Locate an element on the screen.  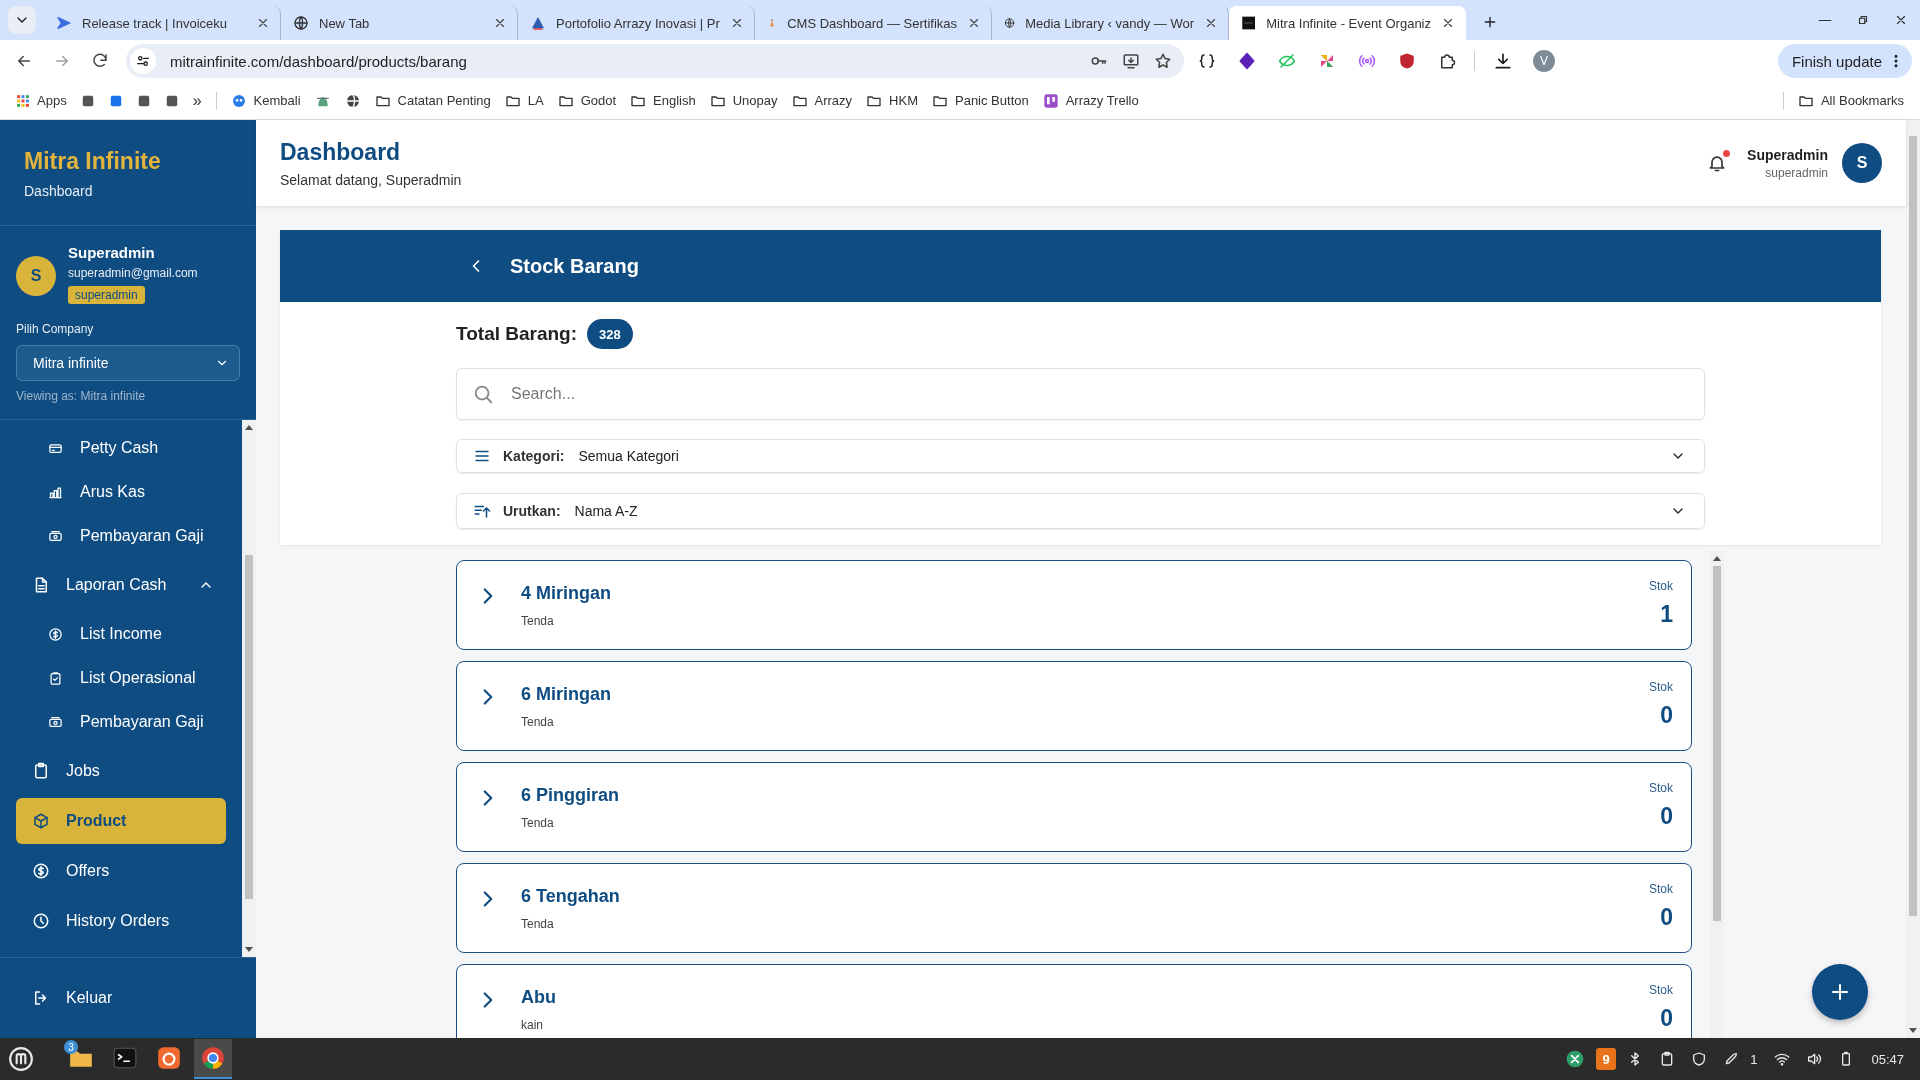
volume-icon is located at coordinates (1814, 1059).